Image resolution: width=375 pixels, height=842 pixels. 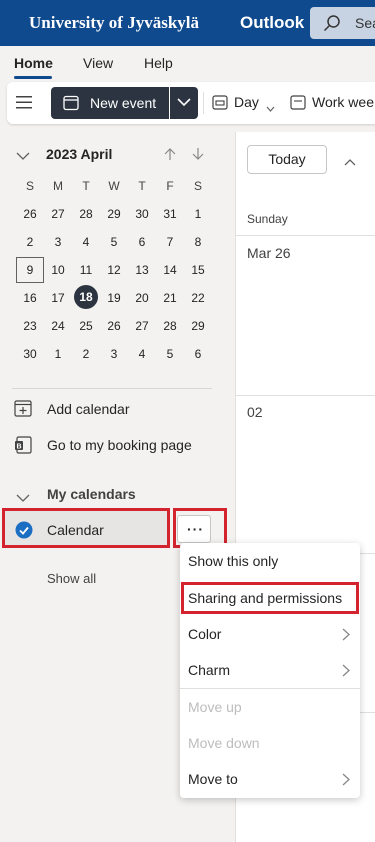 What do you see at coordinates (123, 103) in the screenshot?
I see `new-event-label: New event` at bounding box center [123, 103].